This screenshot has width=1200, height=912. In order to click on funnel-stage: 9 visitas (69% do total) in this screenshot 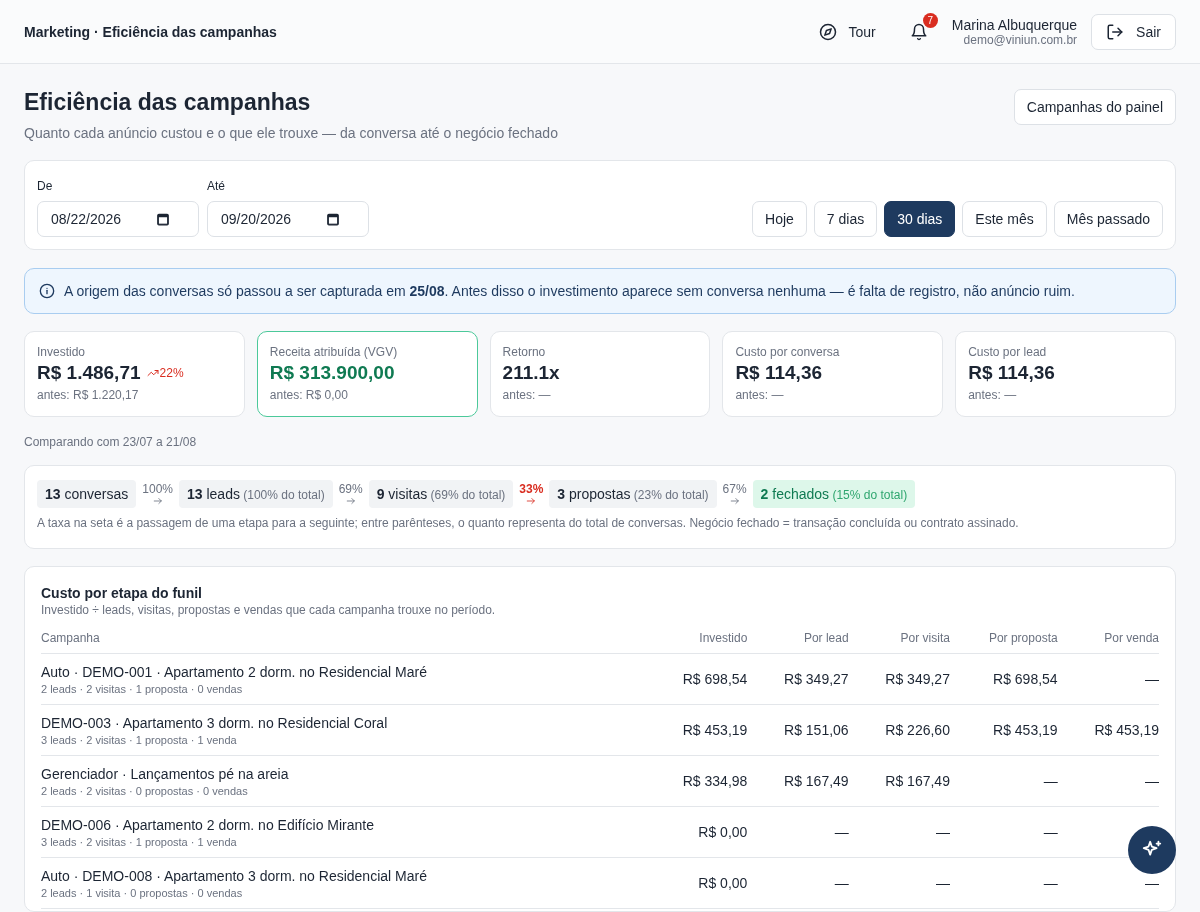, I will do `click(441, 494)`.